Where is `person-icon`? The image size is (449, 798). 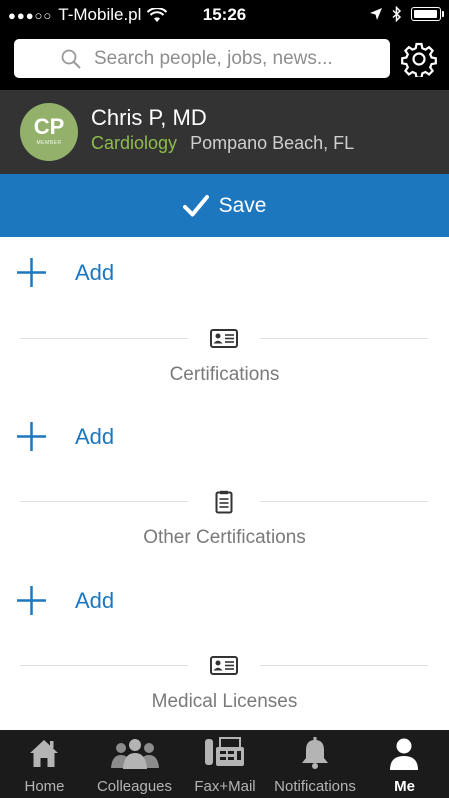 person-icon is located at coordinates (404, 754).